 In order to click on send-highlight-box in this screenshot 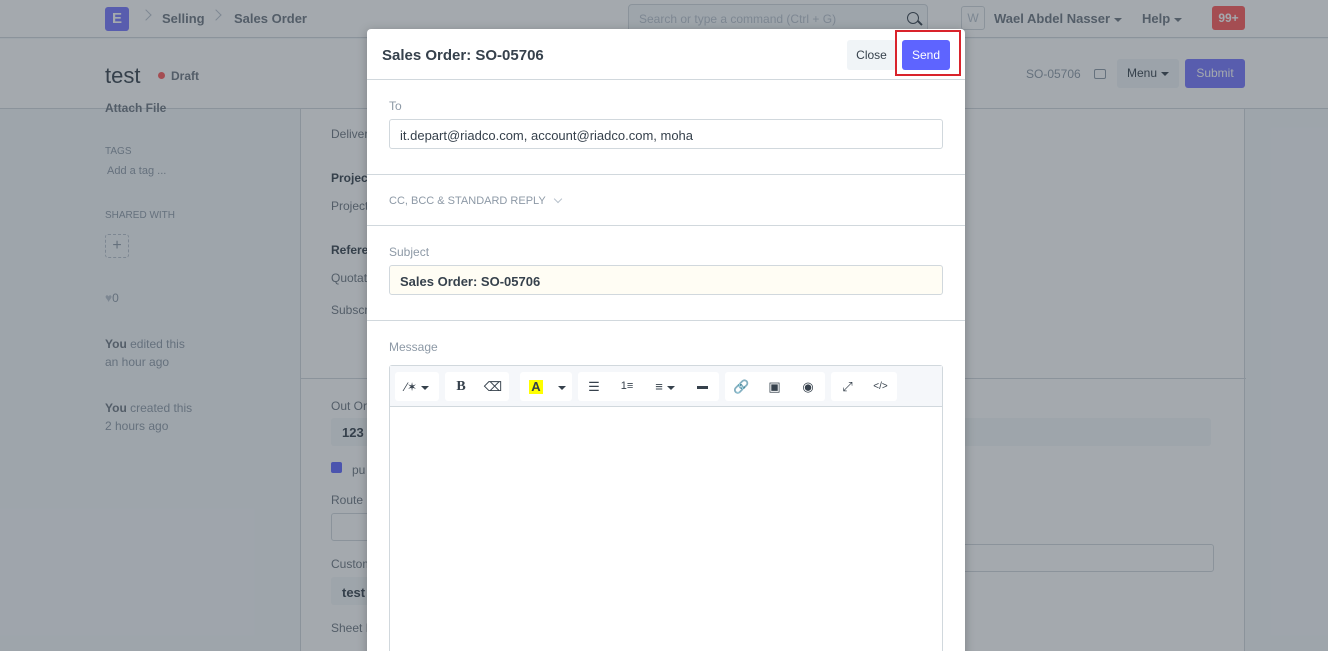, I will do `click(928, 53)`.